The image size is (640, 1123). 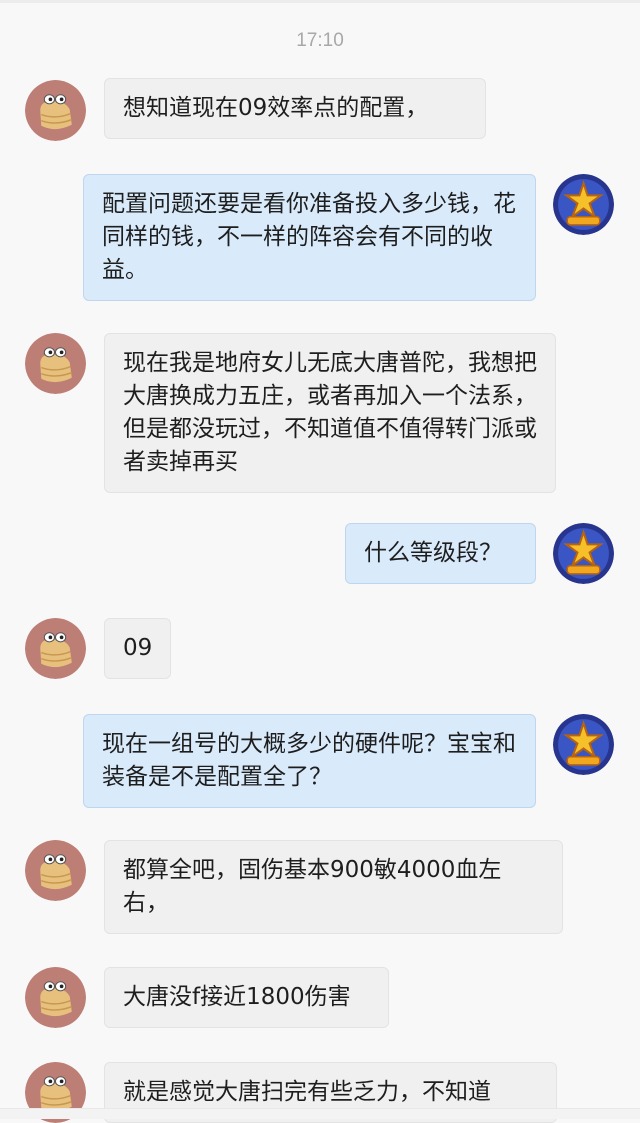 I want to click on top-edge, so click(x=320, y=1).